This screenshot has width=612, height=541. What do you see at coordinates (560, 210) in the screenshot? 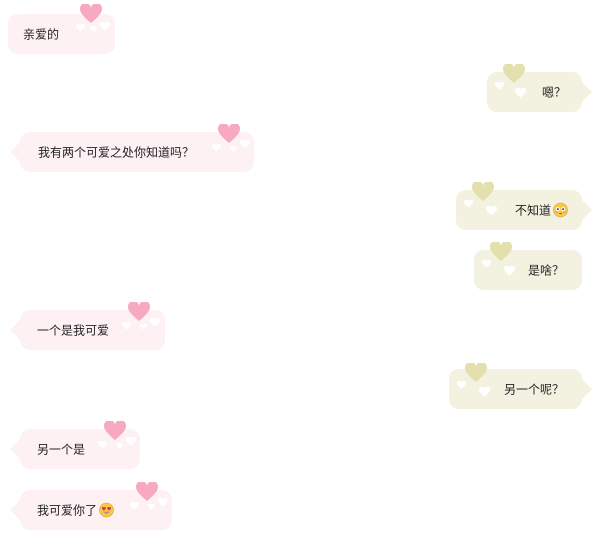
I see `flushed-face-emoji-icon` at bounding box center [560, 210].